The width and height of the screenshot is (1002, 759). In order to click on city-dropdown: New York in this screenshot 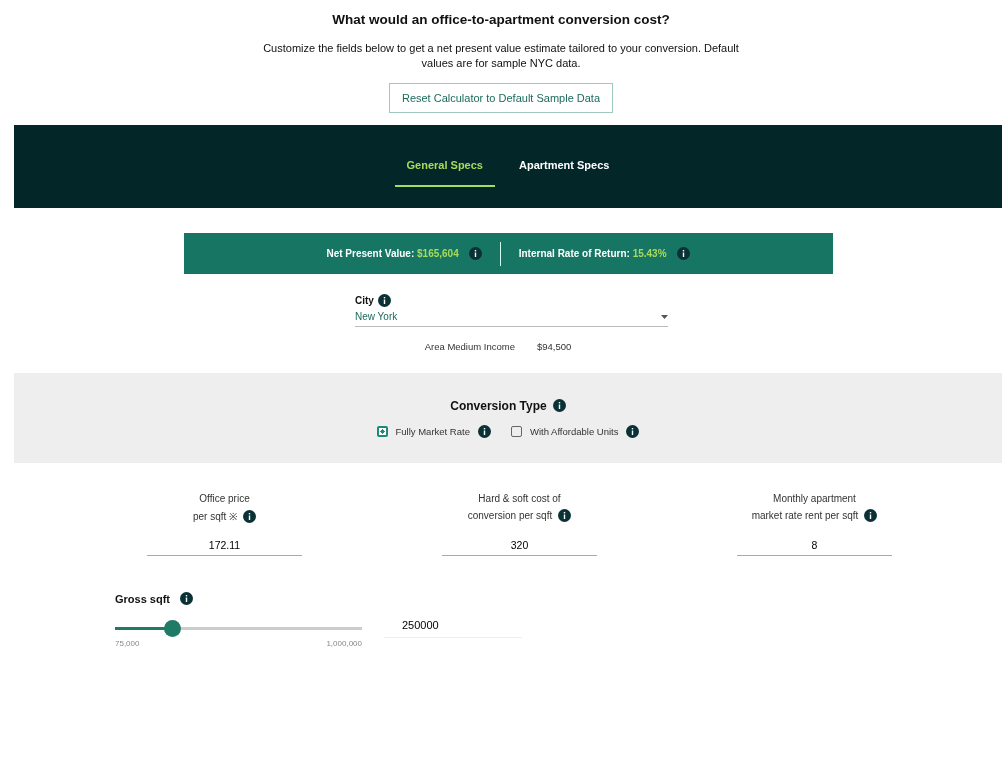, I will do `click(511, 317)`.